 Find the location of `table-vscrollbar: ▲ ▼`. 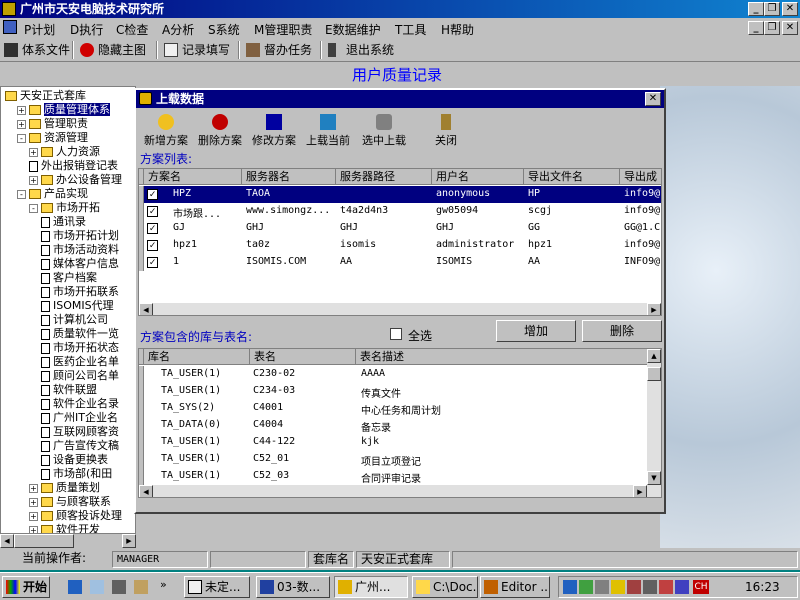

table-vscrollbar: ▲ ▼ is located at coordinates (654, 417).